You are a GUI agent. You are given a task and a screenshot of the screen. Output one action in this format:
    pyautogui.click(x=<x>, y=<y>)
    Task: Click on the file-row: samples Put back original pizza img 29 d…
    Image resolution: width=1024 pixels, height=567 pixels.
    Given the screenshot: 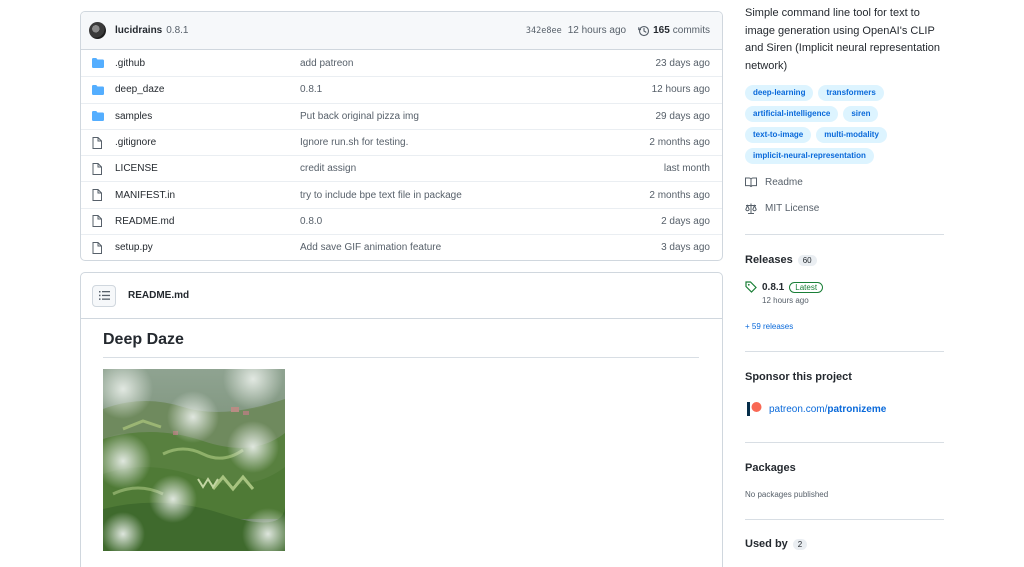 What is the action you would take?
    pyautogui.click(x=401, y=115)
    